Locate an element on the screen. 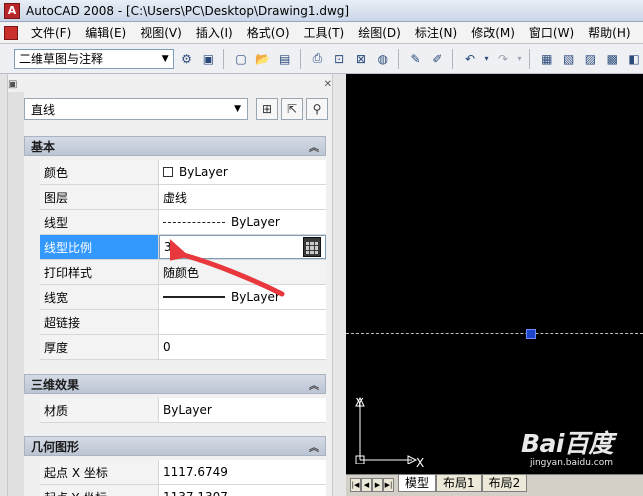  section-basic: 基本 ︽ is located at coordinates (175, 146).